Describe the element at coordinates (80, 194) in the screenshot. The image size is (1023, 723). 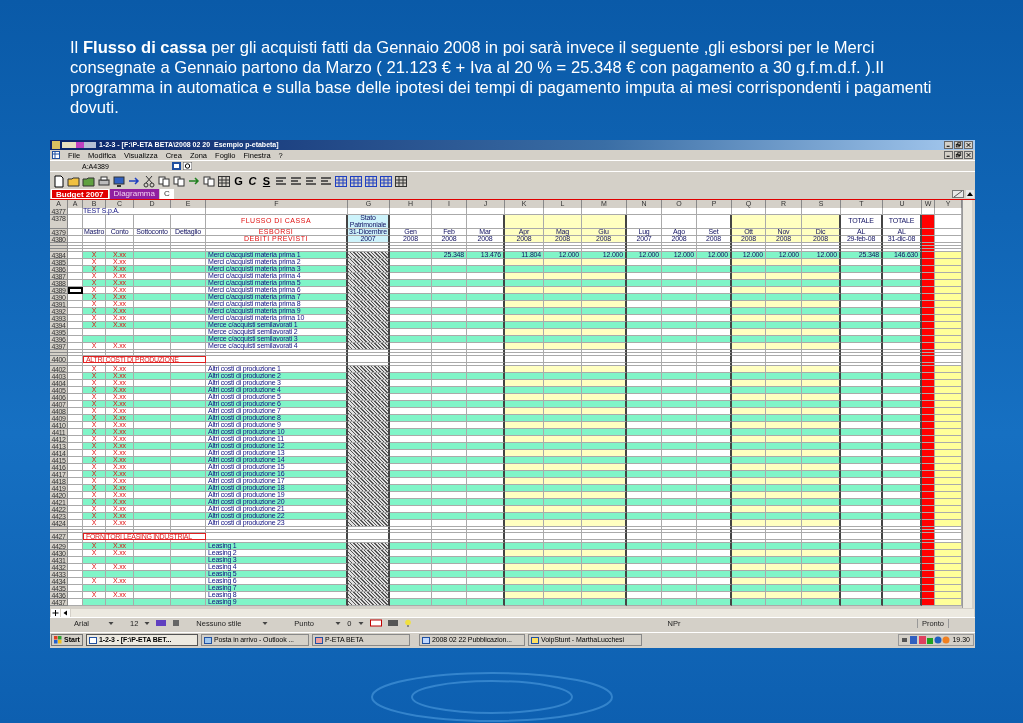
I see `sheet-tab: Budget 2007` at that location.